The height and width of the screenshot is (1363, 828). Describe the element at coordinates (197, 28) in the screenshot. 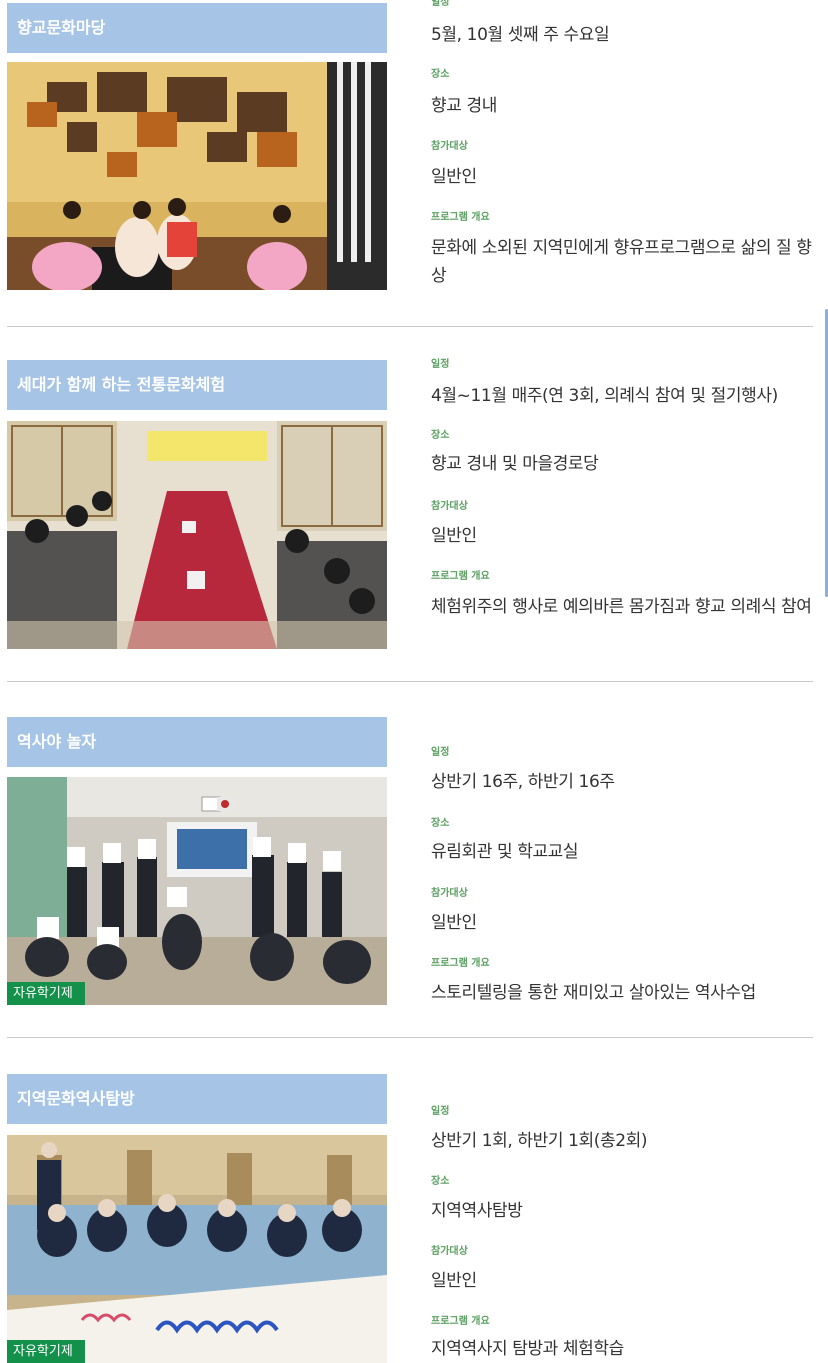

I see `program-title: 향교문화마당` at that location.